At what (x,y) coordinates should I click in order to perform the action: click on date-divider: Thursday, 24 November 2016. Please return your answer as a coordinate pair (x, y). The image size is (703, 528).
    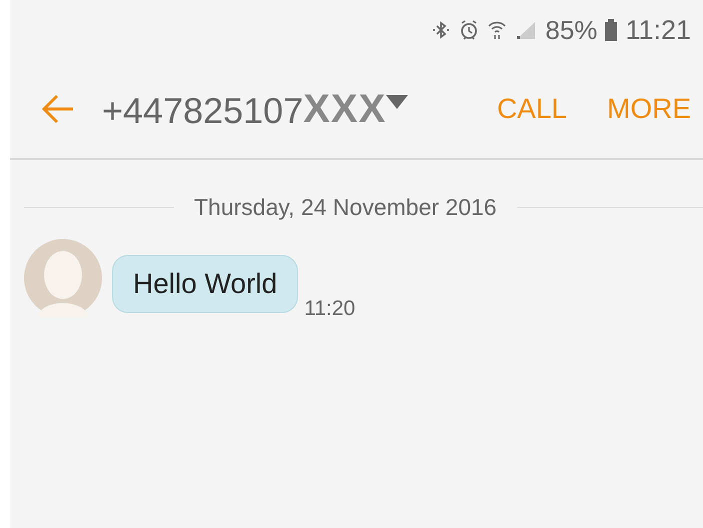
    Looking at the image, I should click on (345, 207).